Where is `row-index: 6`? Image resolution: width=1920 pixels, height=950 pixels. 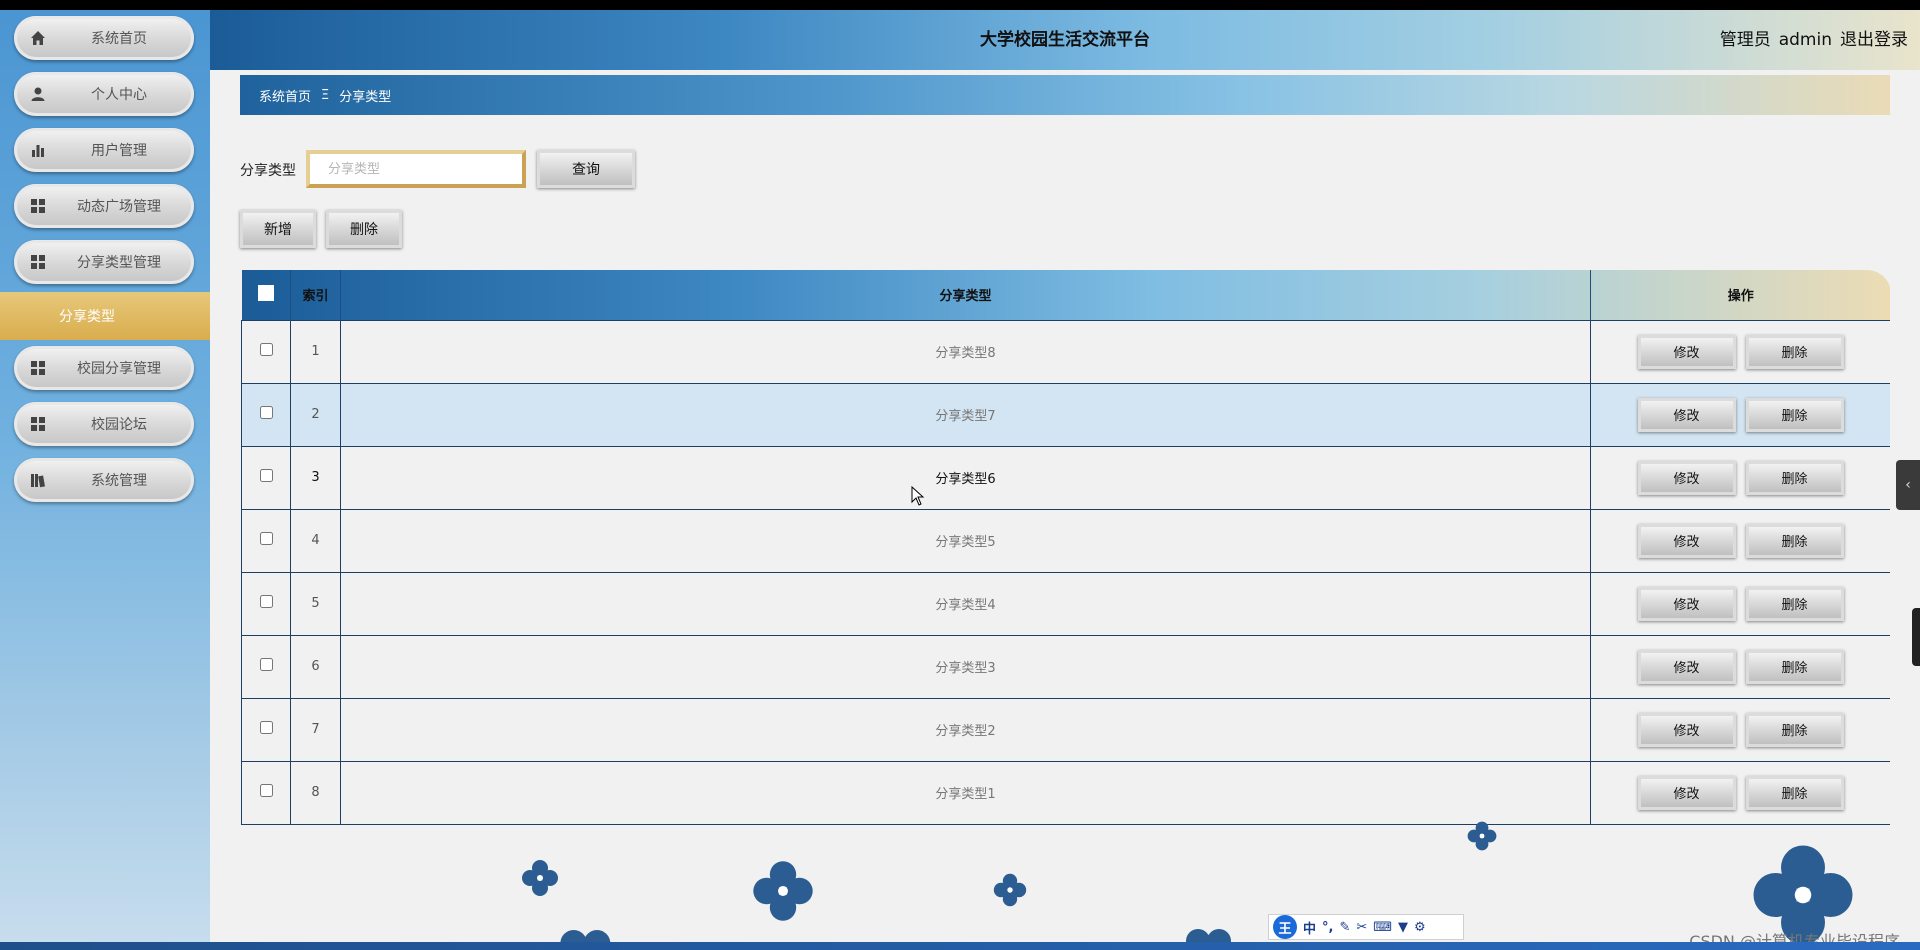
row-index: 6 is located at coordinates (315, 666).